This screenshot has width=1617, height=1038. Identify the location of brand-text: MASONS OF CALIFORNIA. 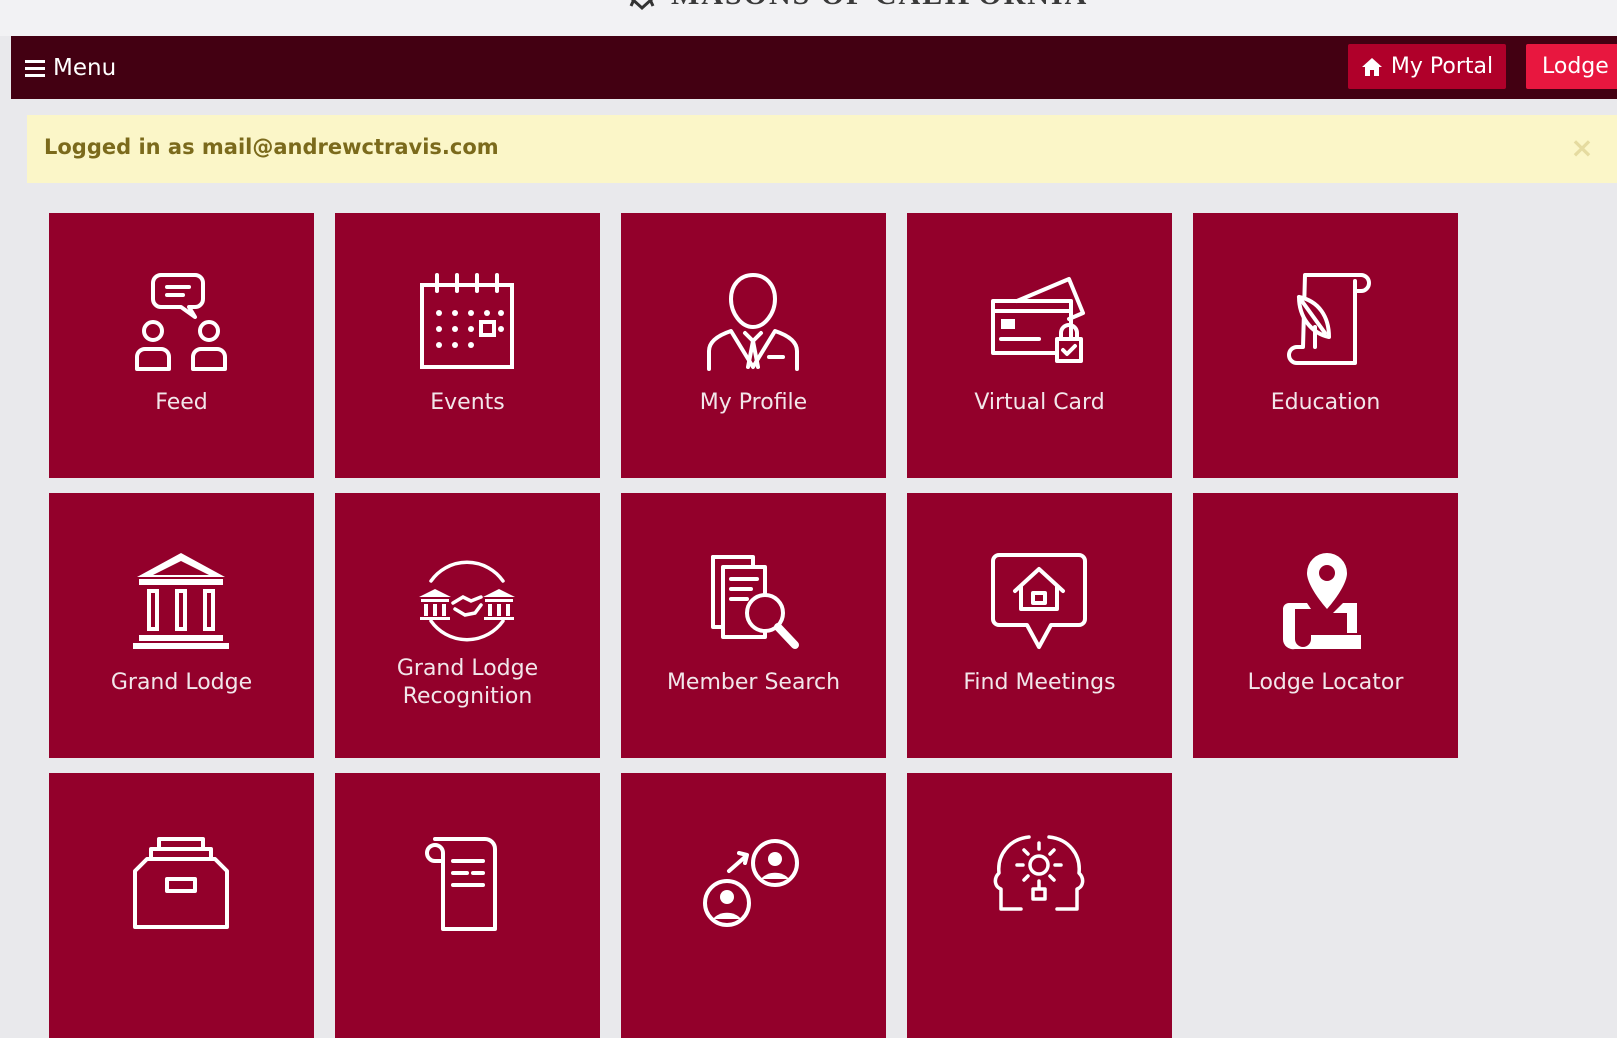
(879, 6).